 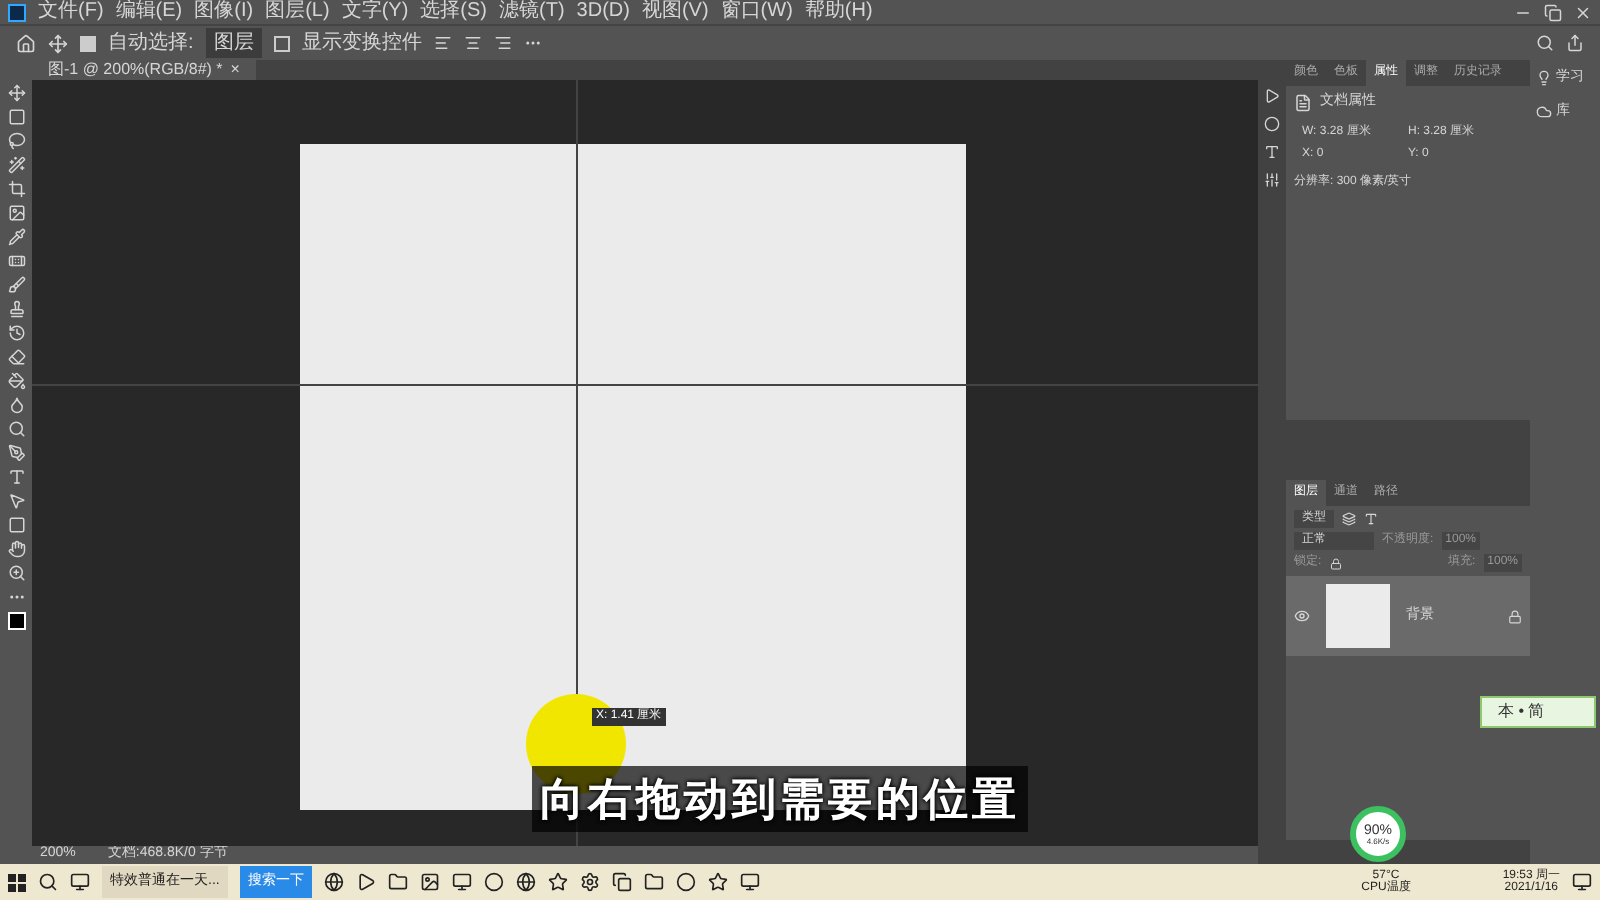 I want to click on lock-icon, so click(x=1335, y=563).